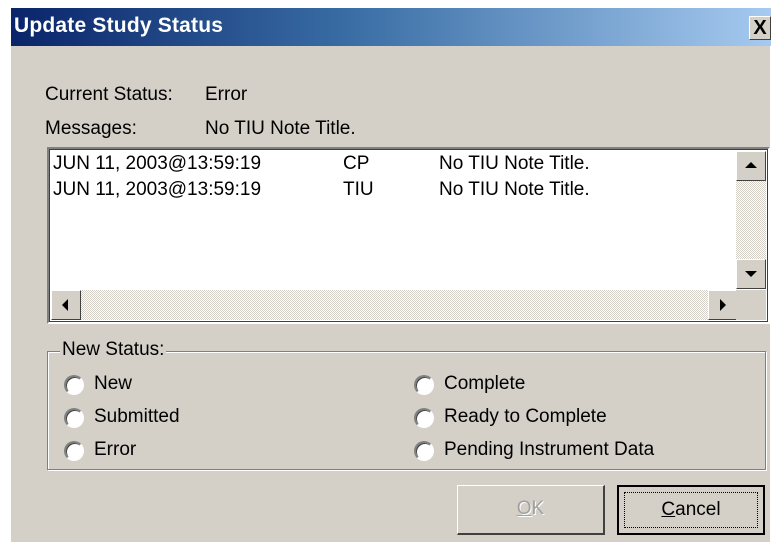  I want to click on scroll-right-button, so click(723, 305).